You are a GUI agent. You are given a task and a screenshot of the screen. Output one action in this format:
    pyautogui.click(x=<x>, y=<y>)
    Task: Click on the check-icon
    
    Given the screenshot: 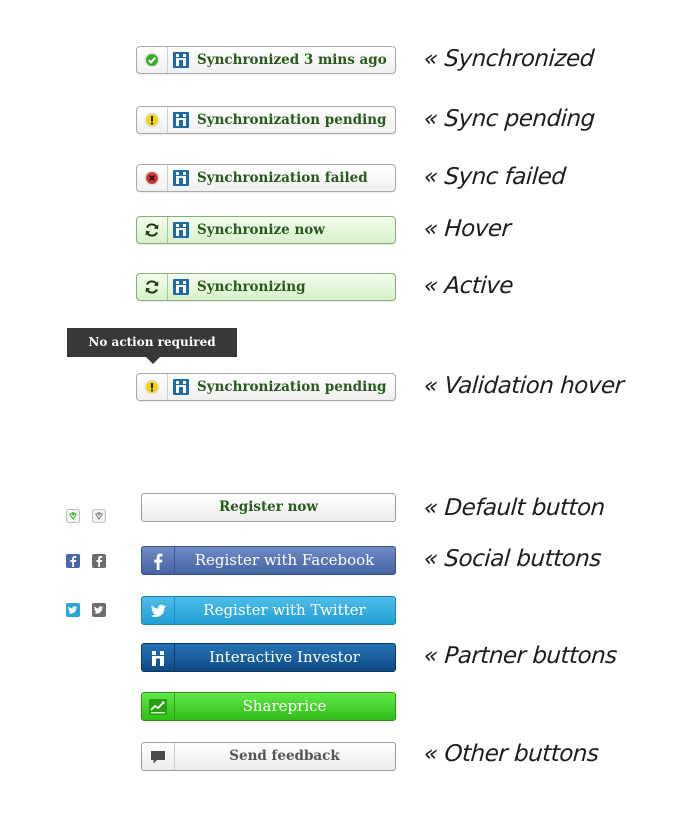 What is the action you would take?
    pyautogui.click(x=152, y=60)
    